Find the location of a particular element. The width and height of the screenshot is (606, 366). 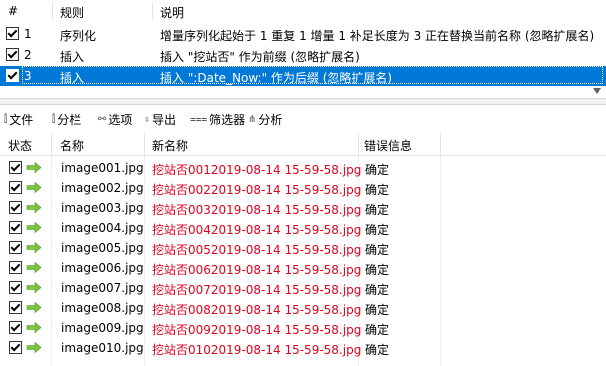

file-new-name: 挖站否0072019-08-14 15-59-58.jpg is located at coordinates (257, 290).